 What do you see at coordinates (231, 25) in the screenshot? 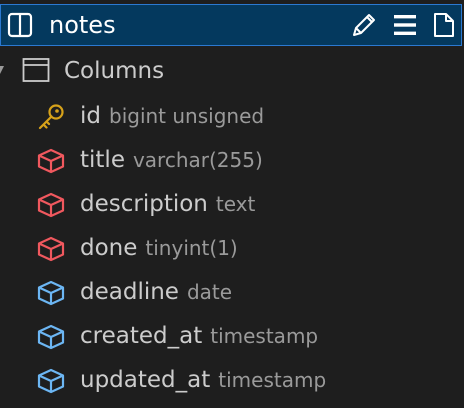
I see `table-header-row: notes` at bounding box center [231, 25].